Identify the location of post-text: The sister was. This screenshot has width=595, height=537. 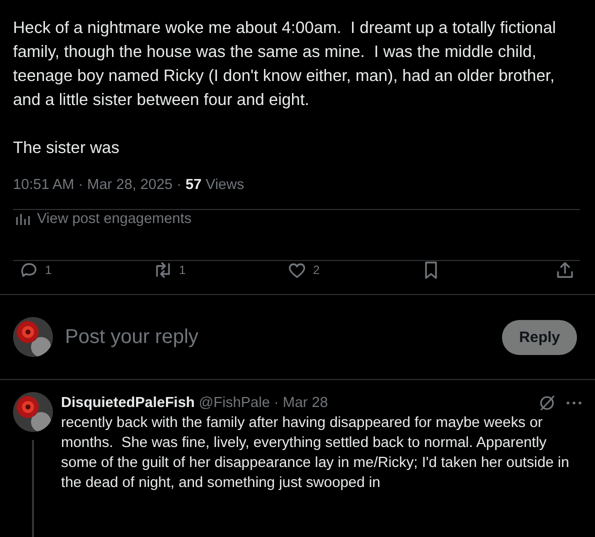
(66, 148).